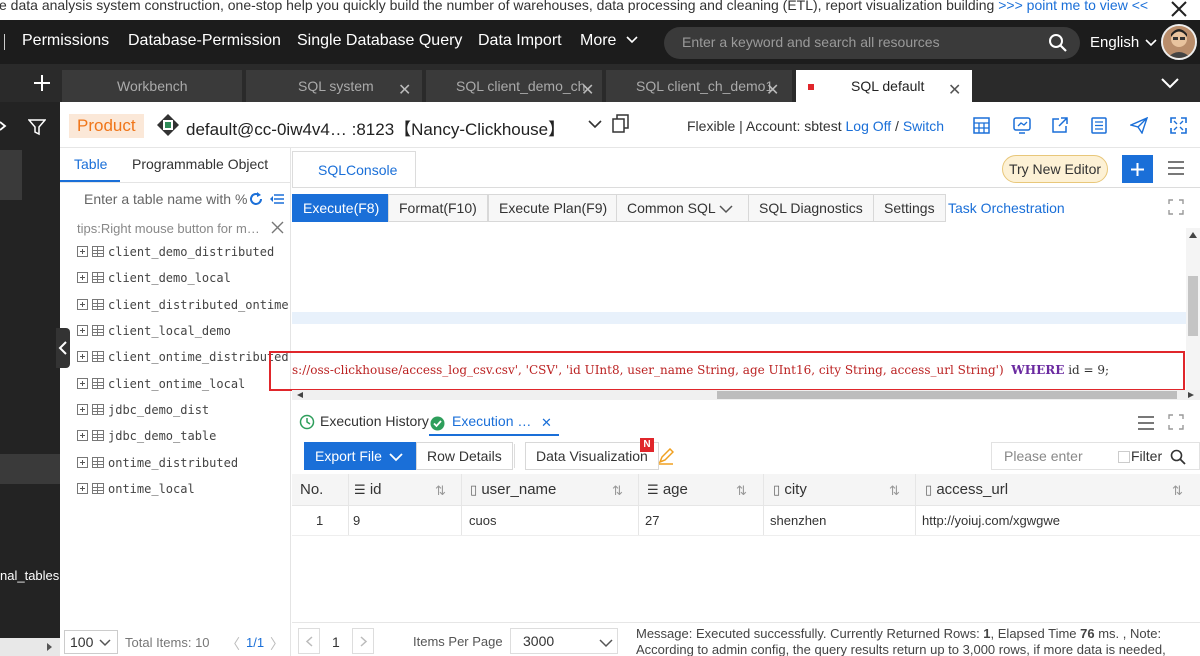 The height and width of the screenshot is (656, 1200). What do you see at coordinates (966, 489) in the screenshot?
I see `column-header-access-url: ▯ access_url` at bounding box center [966, 489].